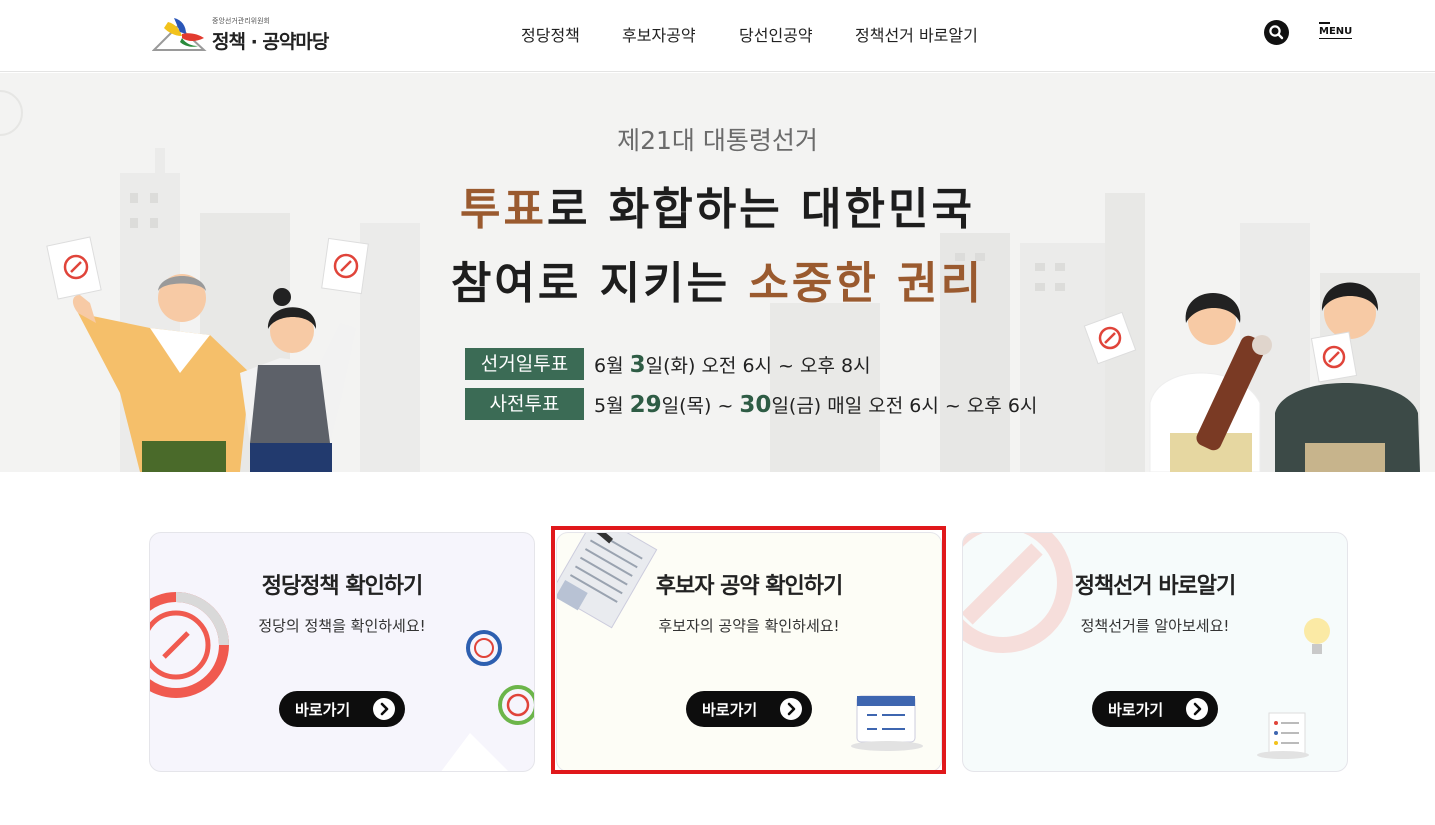 This screenshot has width=1435, height=825. I want to click on young-man-illustration, so click(1347, 377).